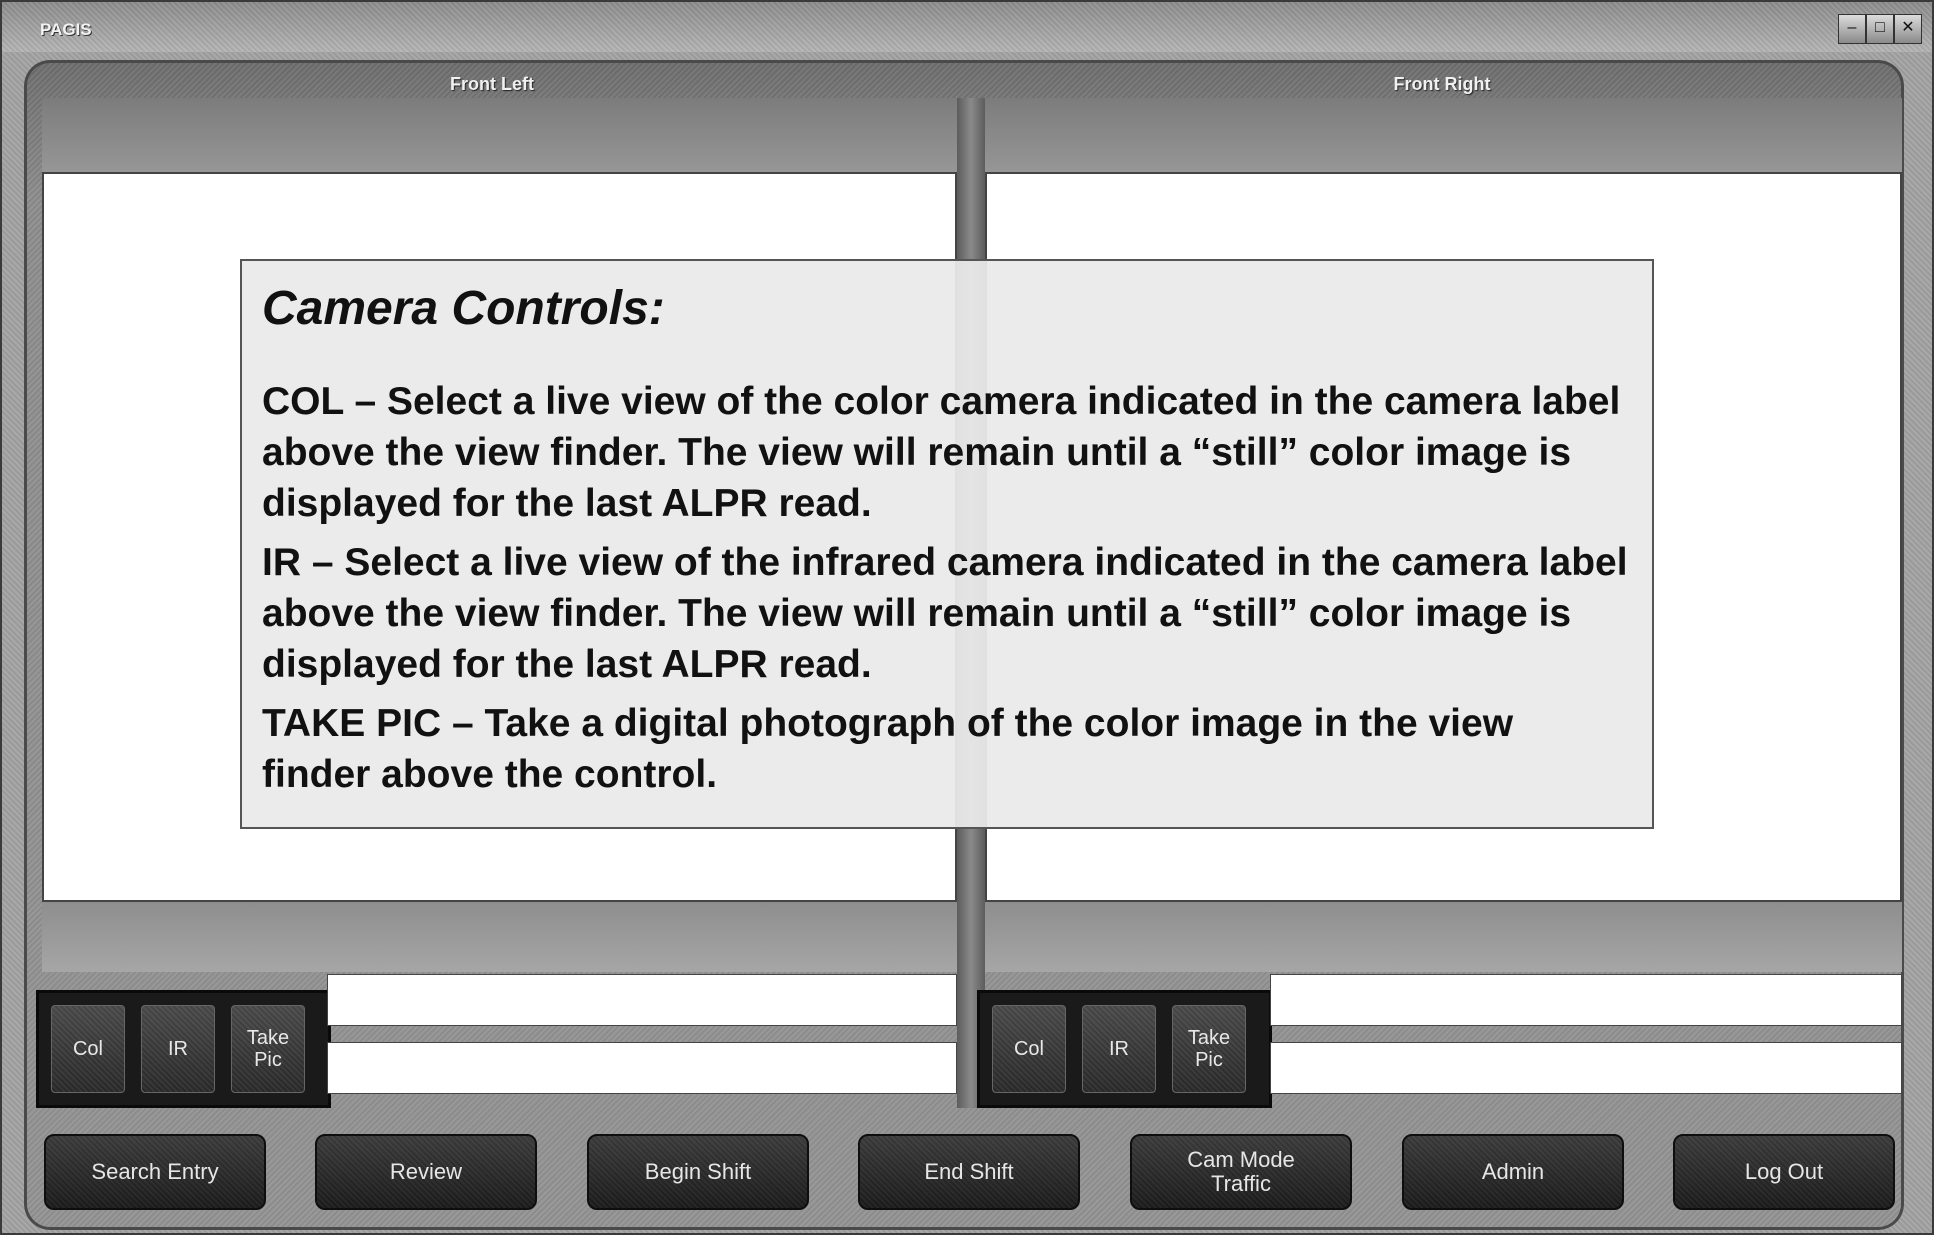 The image size is (1934, 1235). What do you see at coordinates (1443, 135) in the screenshot?
I see `right-panel-header` at bounding box center [1443, 135].